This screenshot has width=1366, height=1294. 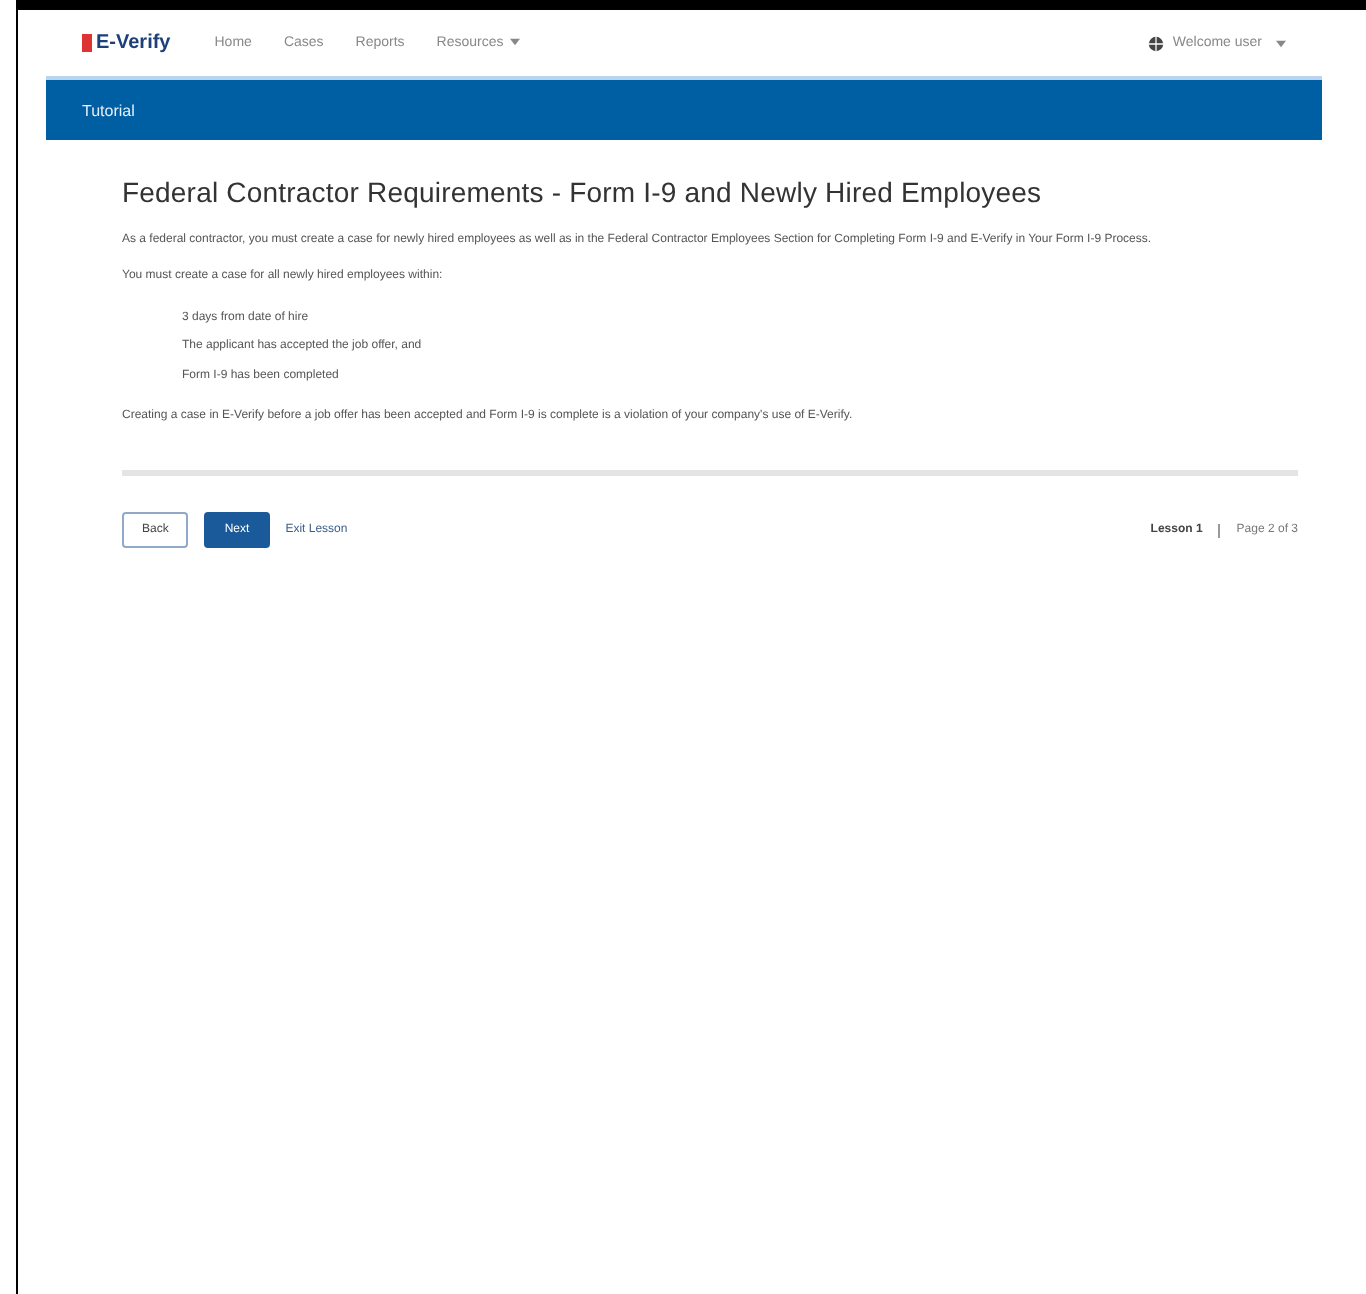 What do you see at coordinates (583, 192) in the screenshot?
I see `page-heading: Federal Contractor Requirements - Form I-9 and Newly Hired Employees` at bounding box center [583, 192].